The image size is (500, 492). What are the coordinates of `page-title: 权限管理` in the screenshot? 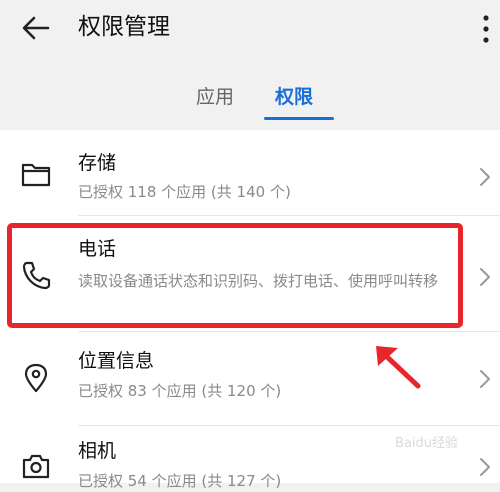 It's located at (124, 27).